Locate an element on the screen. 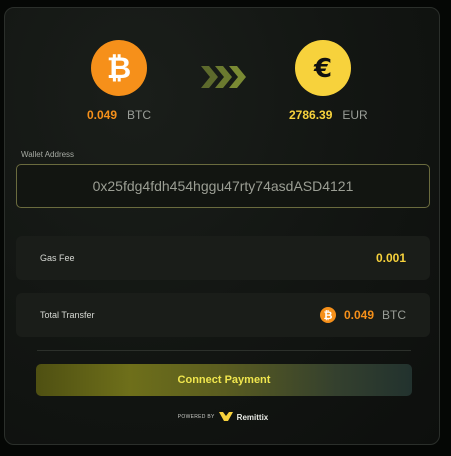 The width and height of the screenshot is (451, 456). euro-icon: € is located at coordinates (323, 68).